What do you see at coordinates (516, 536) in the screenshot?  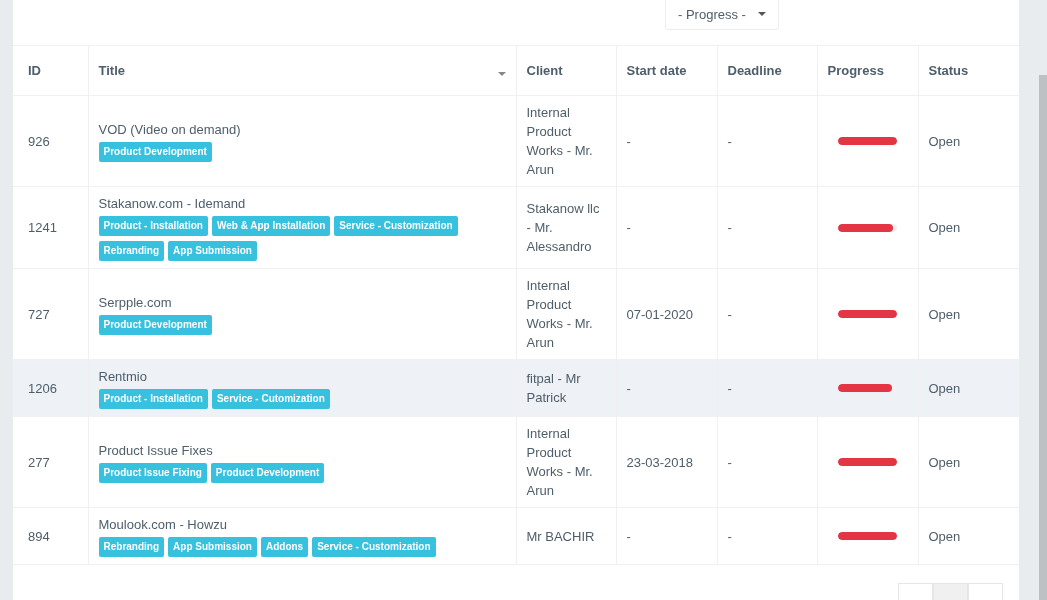 I see `table-row: 894 Moulook.com - Howzu Rebranding App Submission Addons Service - Customization Mr BACHIR - - Open` at bounding box center [516, 536].